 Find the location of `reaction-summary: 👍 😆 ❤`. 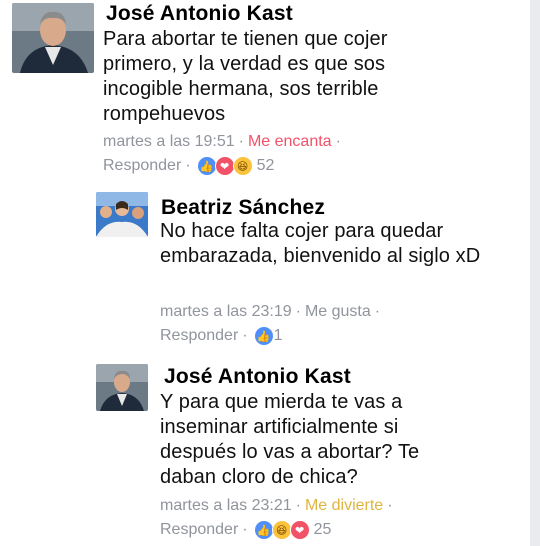

reaction-summary: 👍 😆 ❤ is located at coordinates (281, 530).